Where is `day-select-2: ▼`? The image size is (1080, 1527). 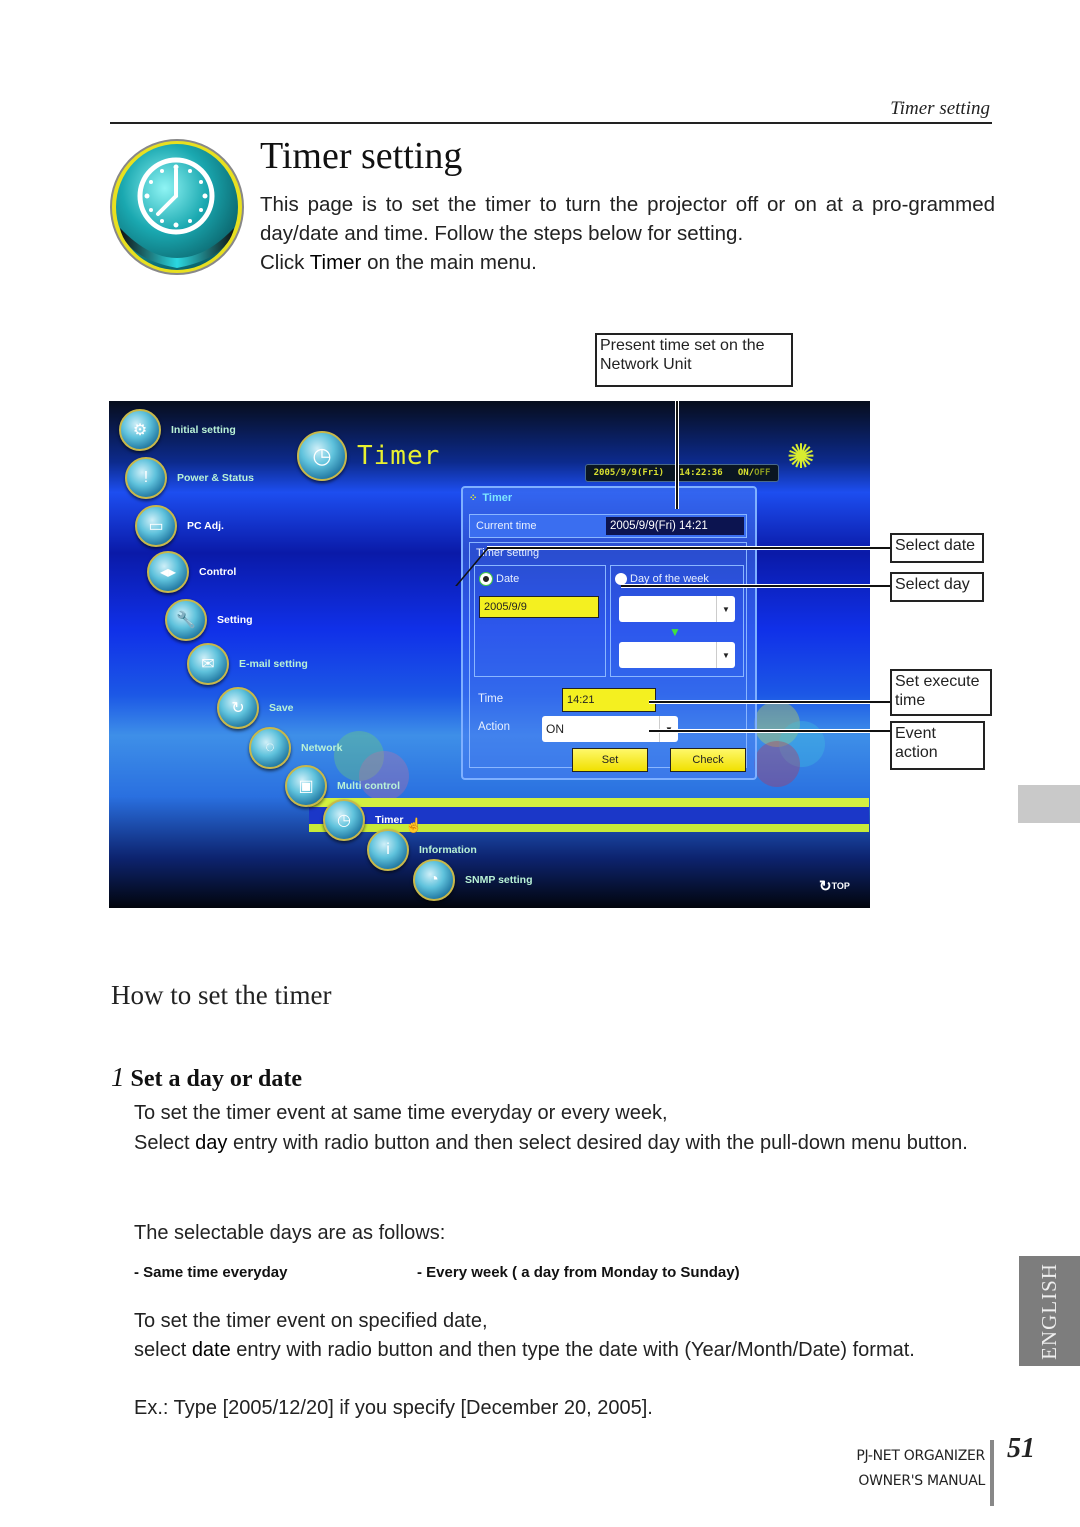 day-select-2: ▼ is located at coordinates (677, 655).